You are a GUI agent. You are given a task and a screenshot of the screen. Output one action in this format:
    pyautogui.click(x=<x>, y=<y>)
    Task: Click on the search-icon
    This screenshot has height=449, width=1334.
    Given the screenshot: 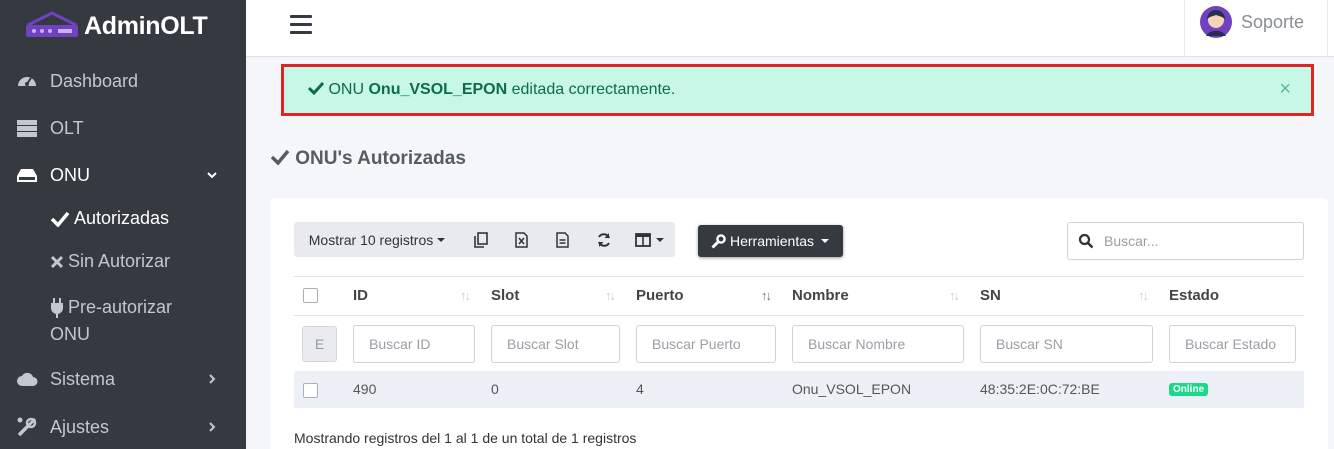 What is the action you would take?
    pyautogui.click(x=1086, y=241)
    